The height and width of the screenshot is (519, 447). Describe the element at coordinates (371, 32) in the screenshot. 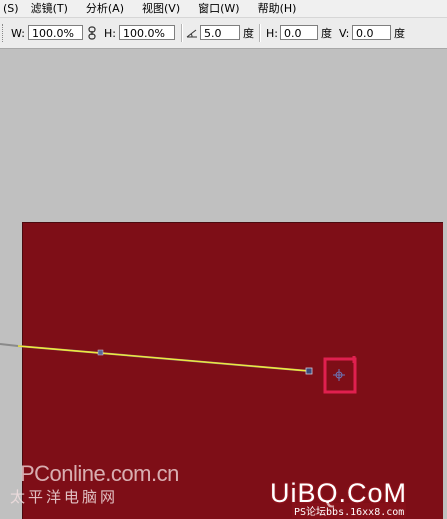

I see `skew-v-field: 0.0` at that location.